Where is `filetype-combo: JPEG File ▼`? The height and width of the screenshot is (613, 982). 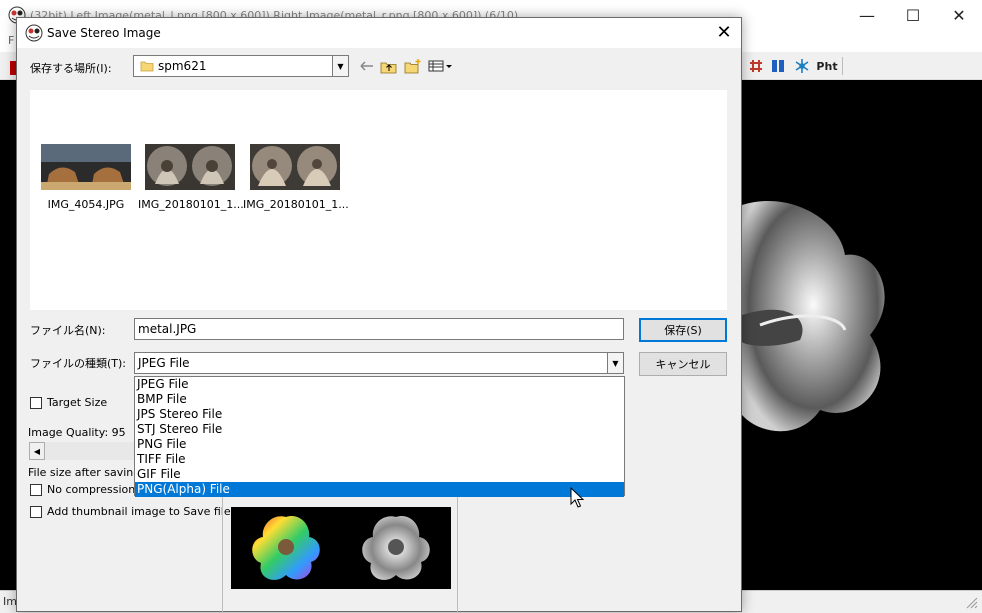 filetype-combo: JPEG File ▼ is located at coordinates (379, 363).